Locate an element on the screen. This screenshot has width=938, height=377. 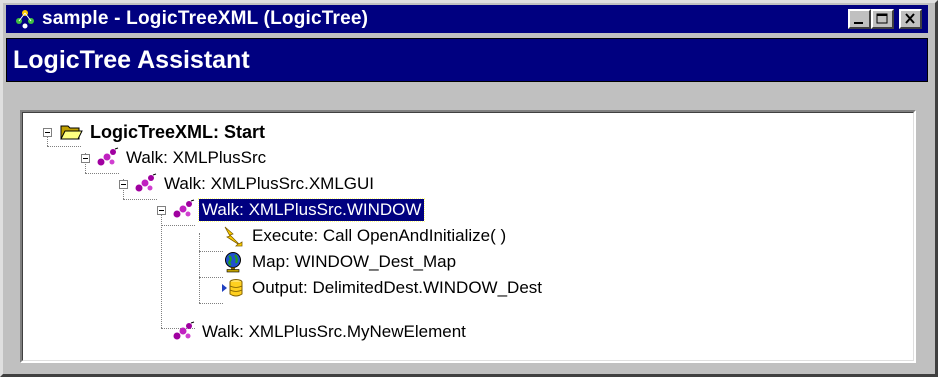
tree-node-execute: Execute: Call OpenAndInitialize( ) is located at coordinates (365, 236).